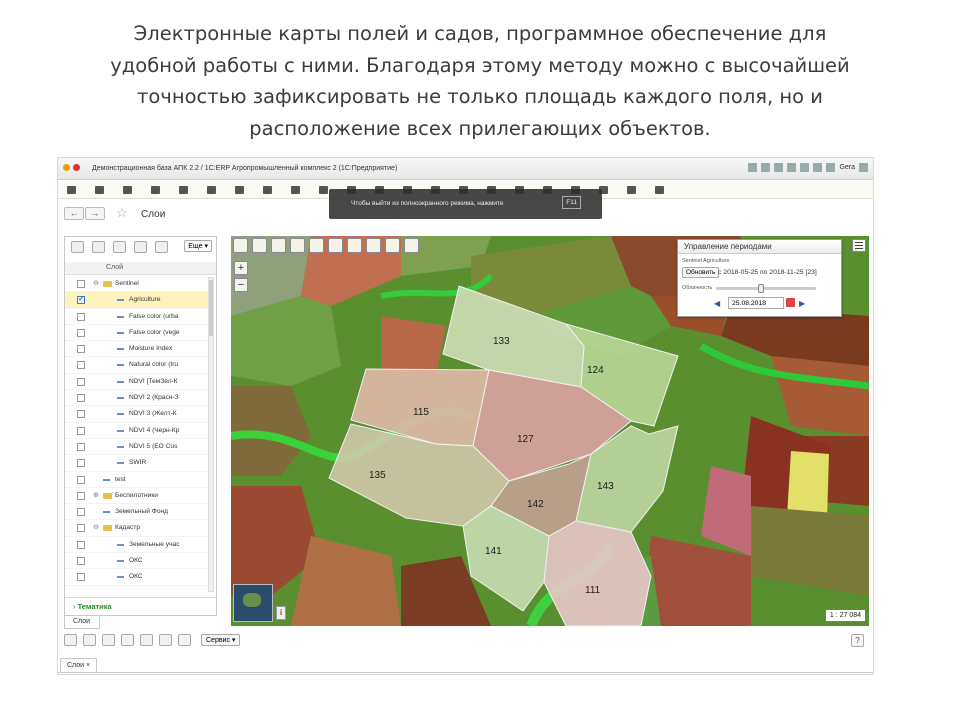  Describe the element at coordinates (240, 245) in the screenshot. I see `home-icon` at that location.